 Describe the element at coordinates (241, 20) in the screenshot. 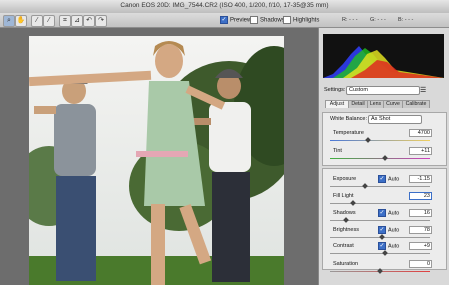

I see `preview-label: Preview` at that location.